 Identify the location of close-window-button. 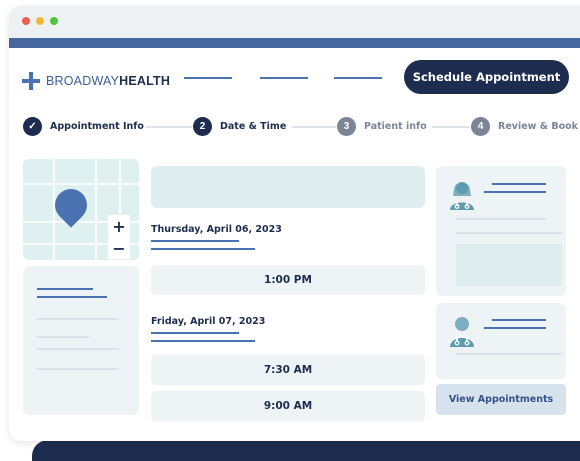
(26, 21).